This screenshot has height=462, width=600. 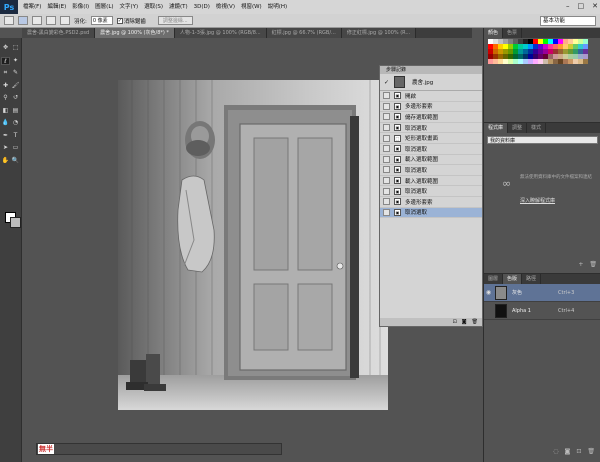 I want to click on menu-item: 濾鏡(T), so click(x=178, y=7).